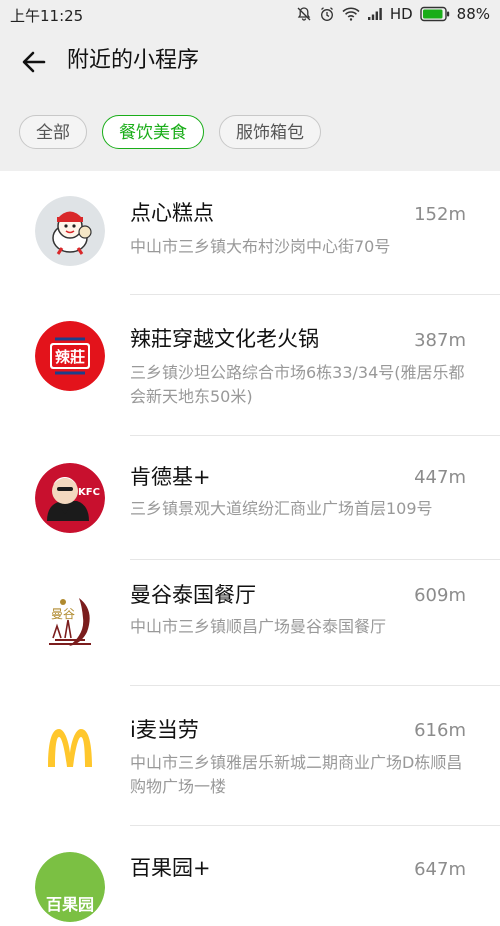 This screenshot has width=500, height=926. What do you see at coordinates (47, 16) in the screenshot?
I see `status-time: 上午11:25` at bounding box center [47, 16].